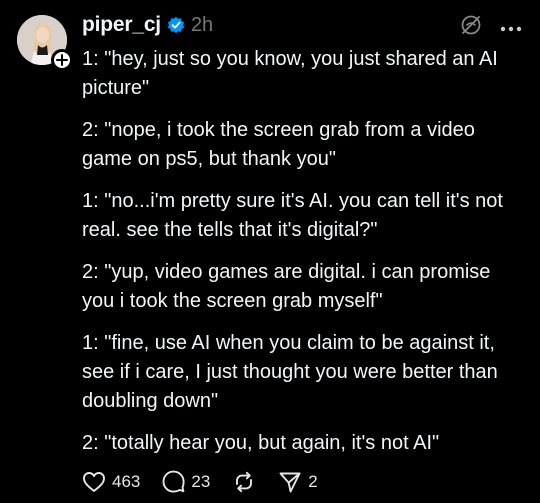  I want to click on repost-button, so click(244, 482).